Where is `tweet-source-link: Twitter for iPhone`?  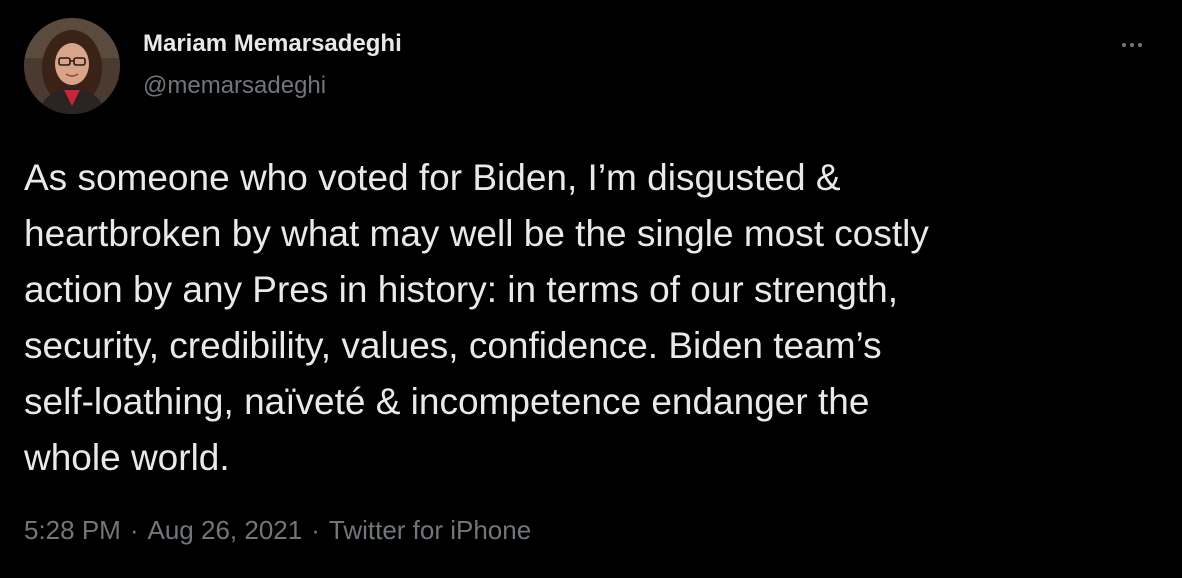 tweet-source-link: Twitter for iPhone is located at coordinates (430, 530).